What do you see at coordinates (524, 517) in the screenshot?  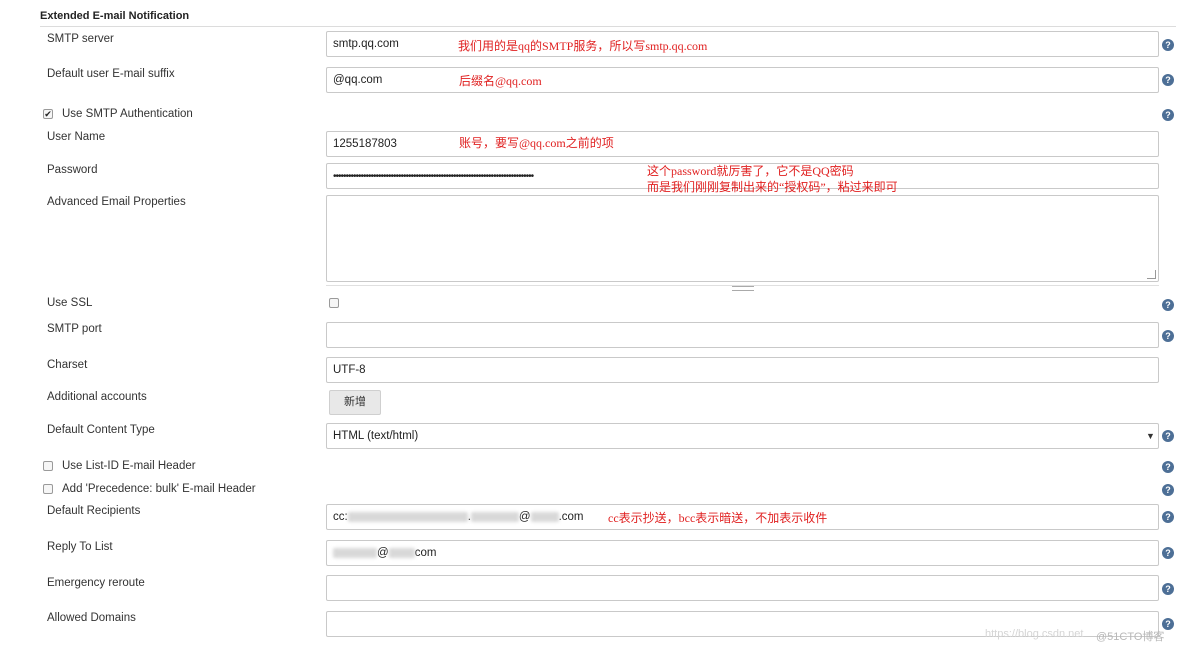 I see `recipients-at: @` at bounding box center [524, 517].